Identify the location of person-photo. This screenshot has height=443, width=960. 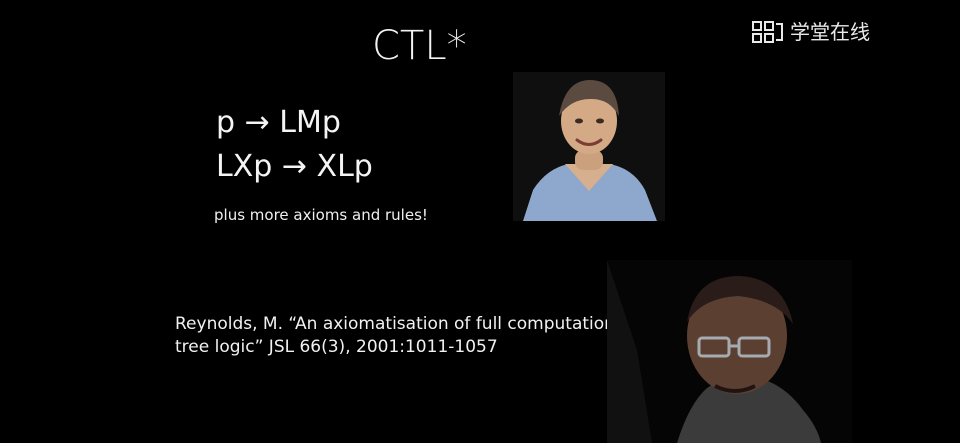
(589, 146).